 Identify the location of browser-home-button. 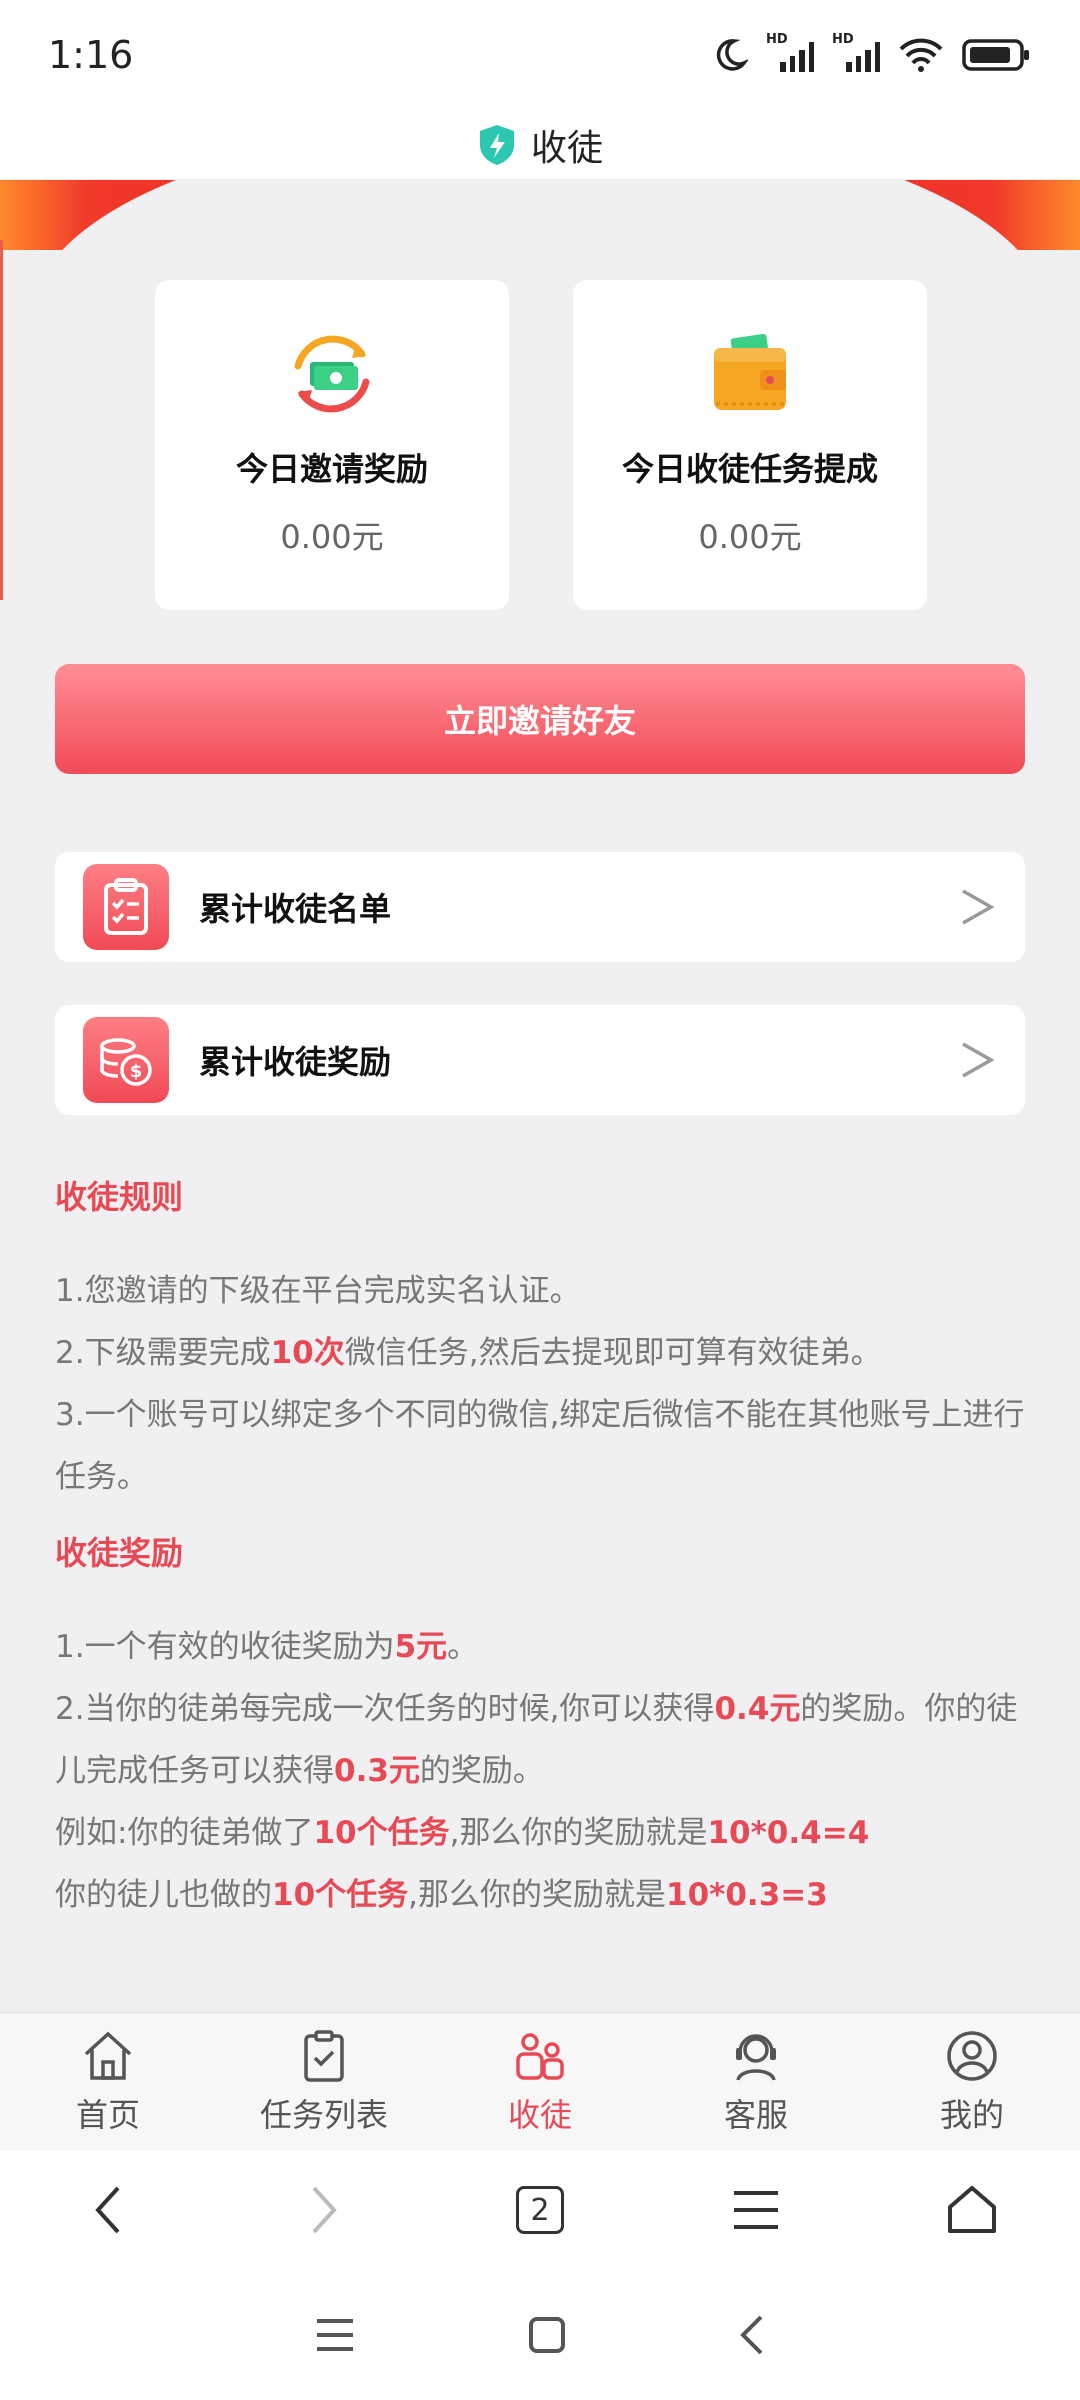
(972, 2210).